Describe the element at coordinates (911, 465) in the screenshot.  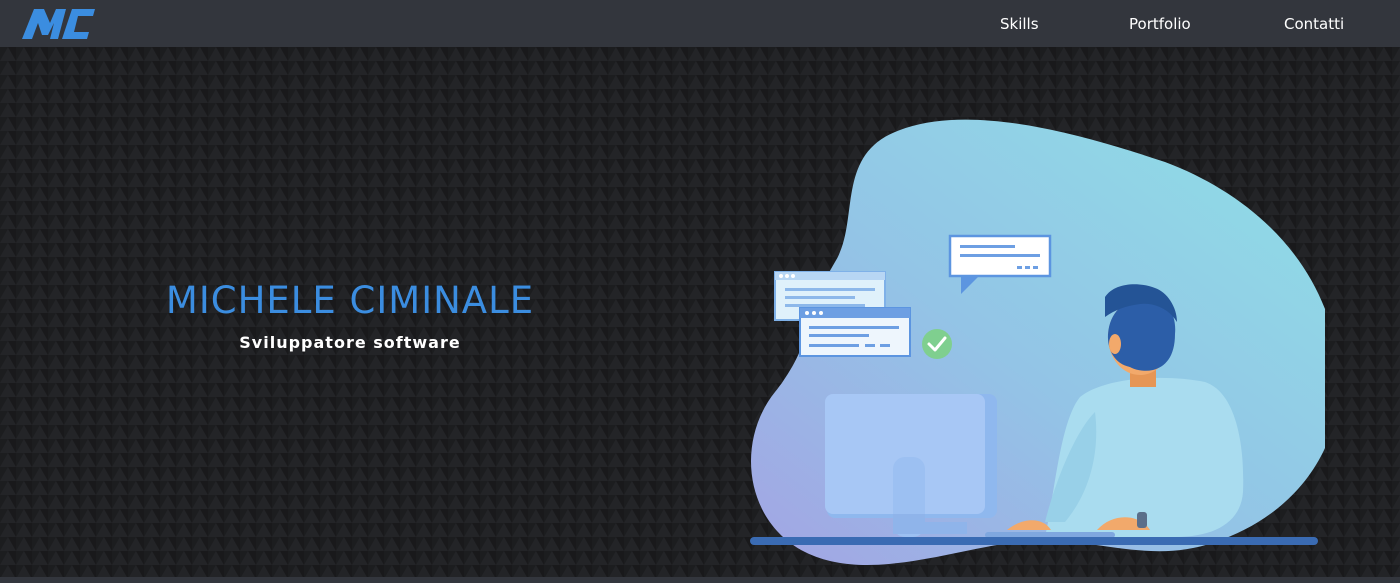
I see `monitor-icon` at that location.